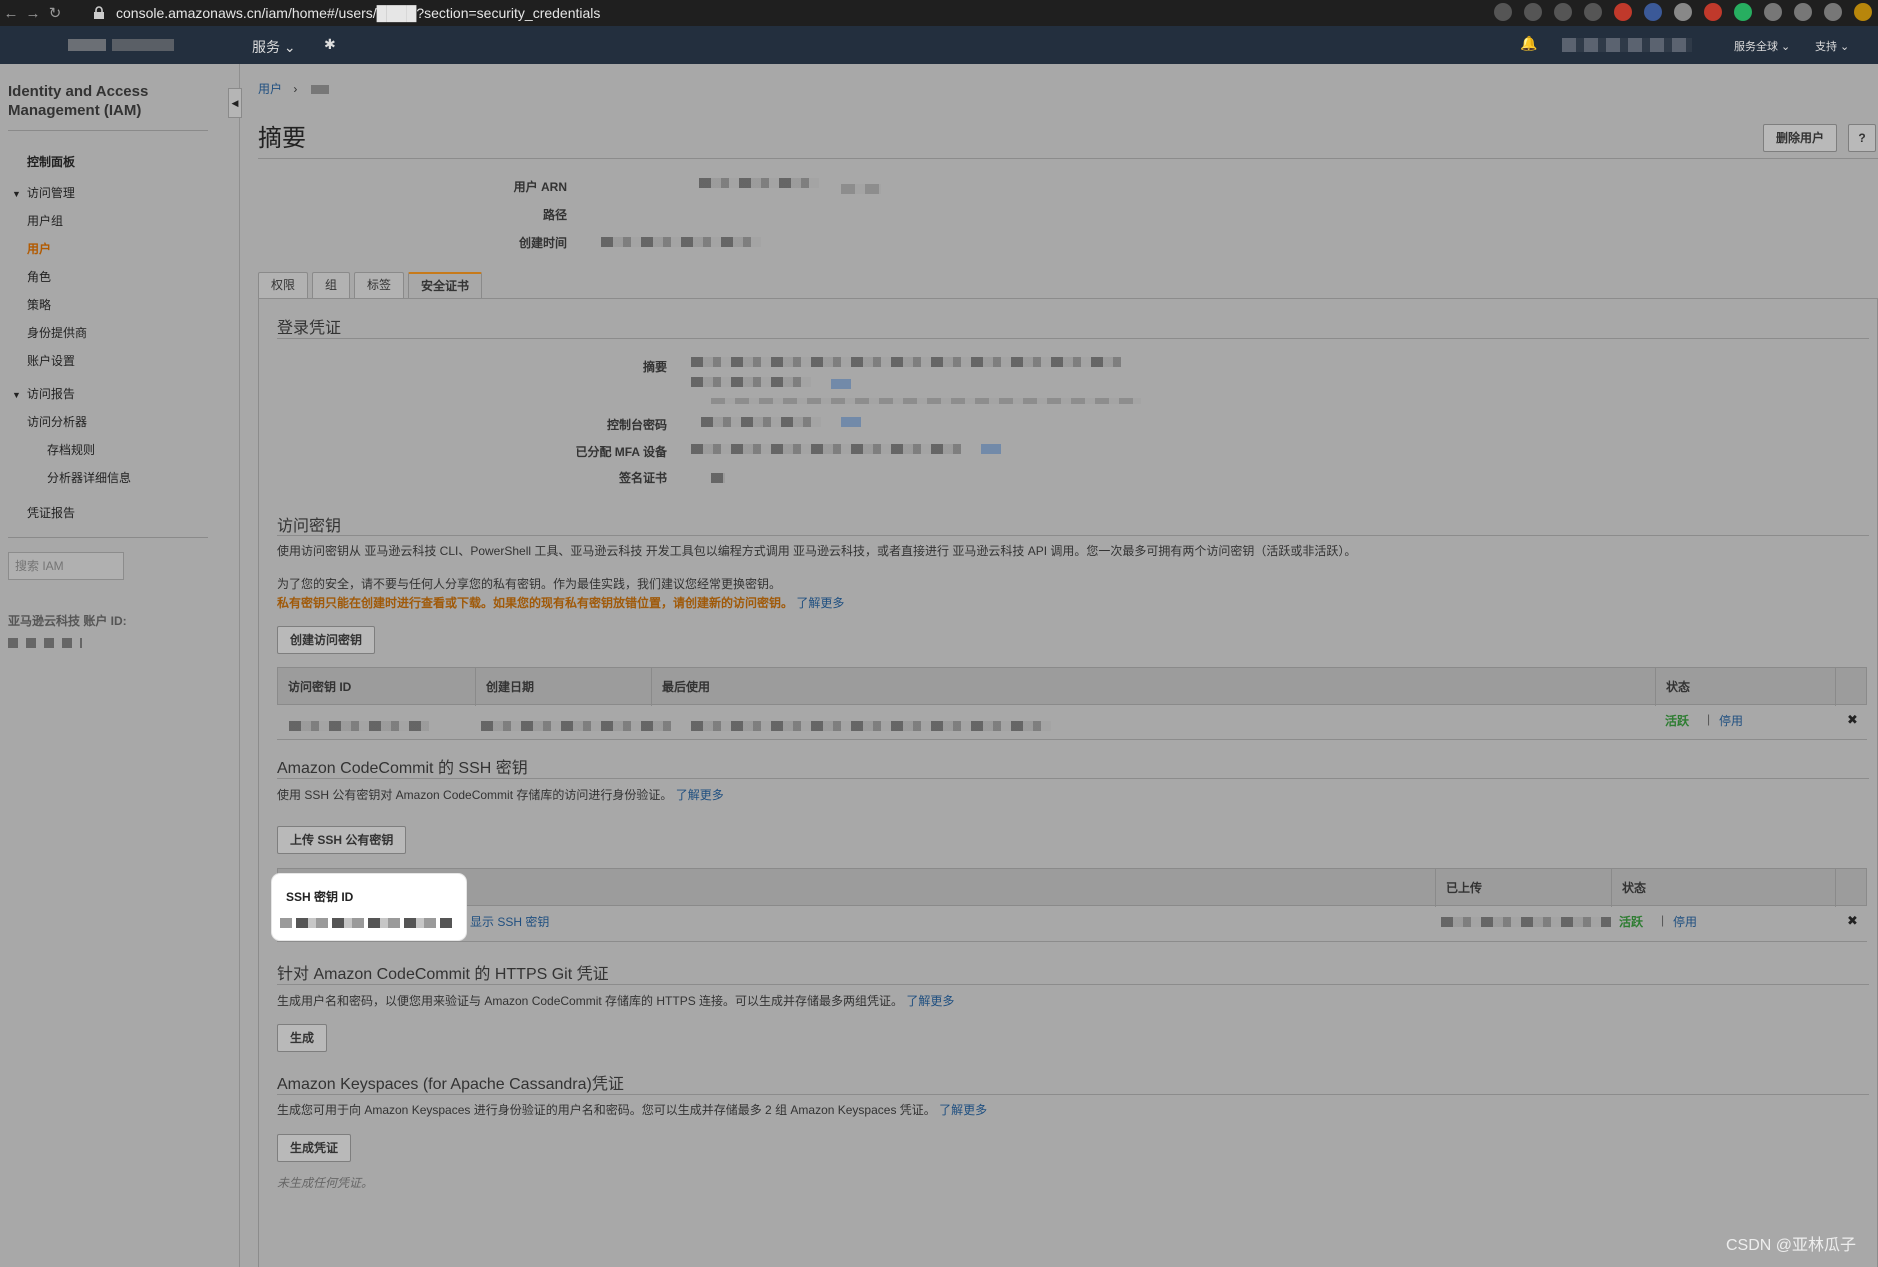 Image resolution: width=1878 pixels, height=1267 pixels. What do you see at coordinates (1526, 922) in the screenshot?
I see `ssh-uploaded-value` at bounding box center [1526, 922].